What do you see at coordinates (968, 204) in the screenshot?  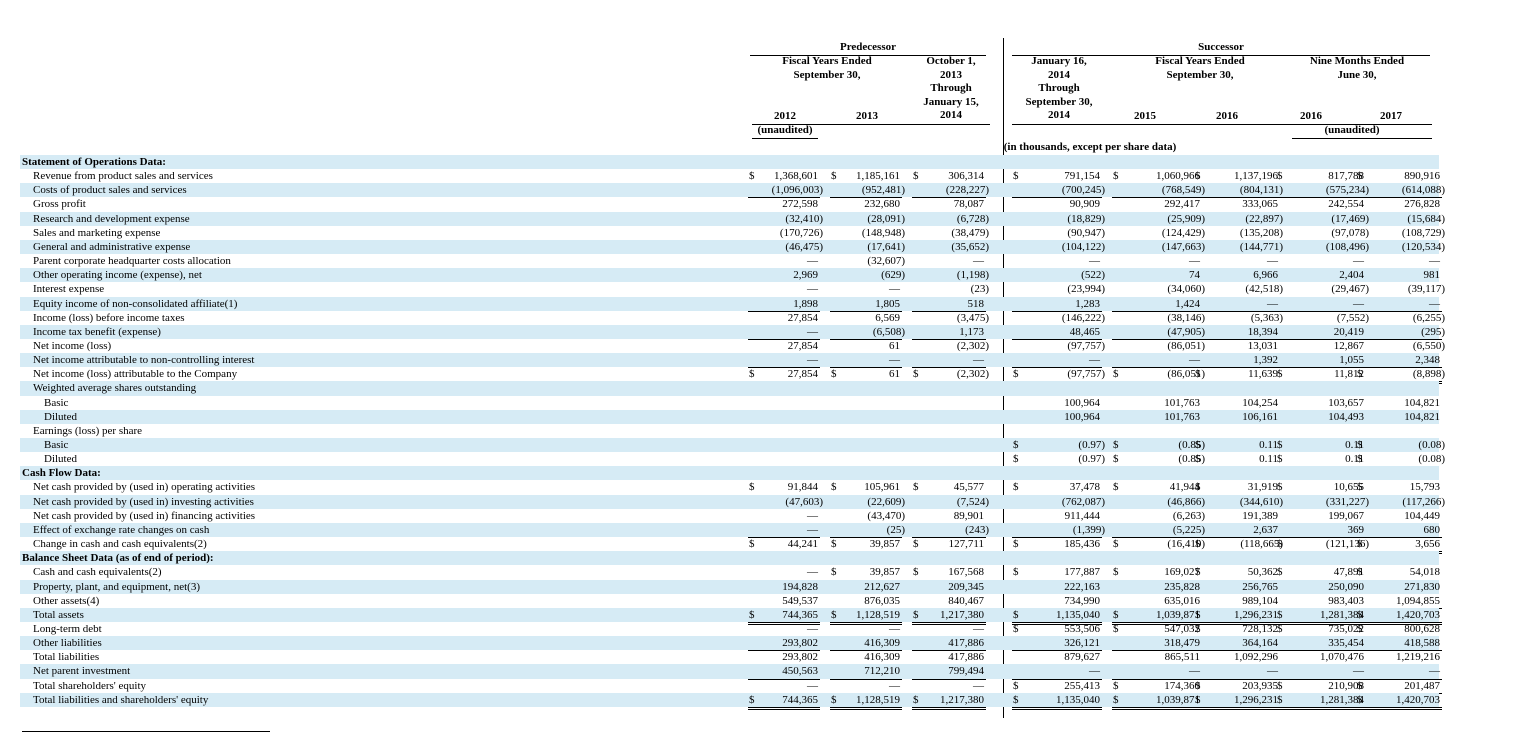 I see `value-text: 78,087` at bounding box center [968, 204].